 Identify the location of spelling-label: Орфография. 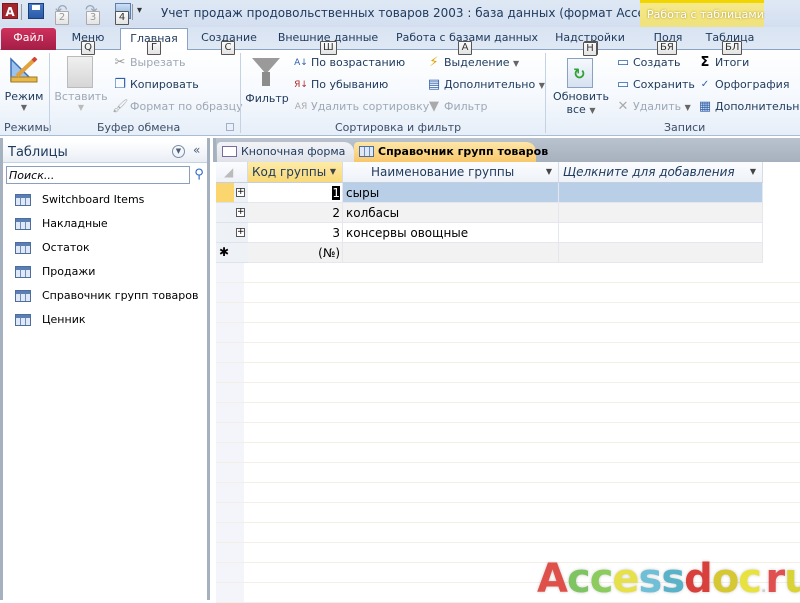
(752, 84).